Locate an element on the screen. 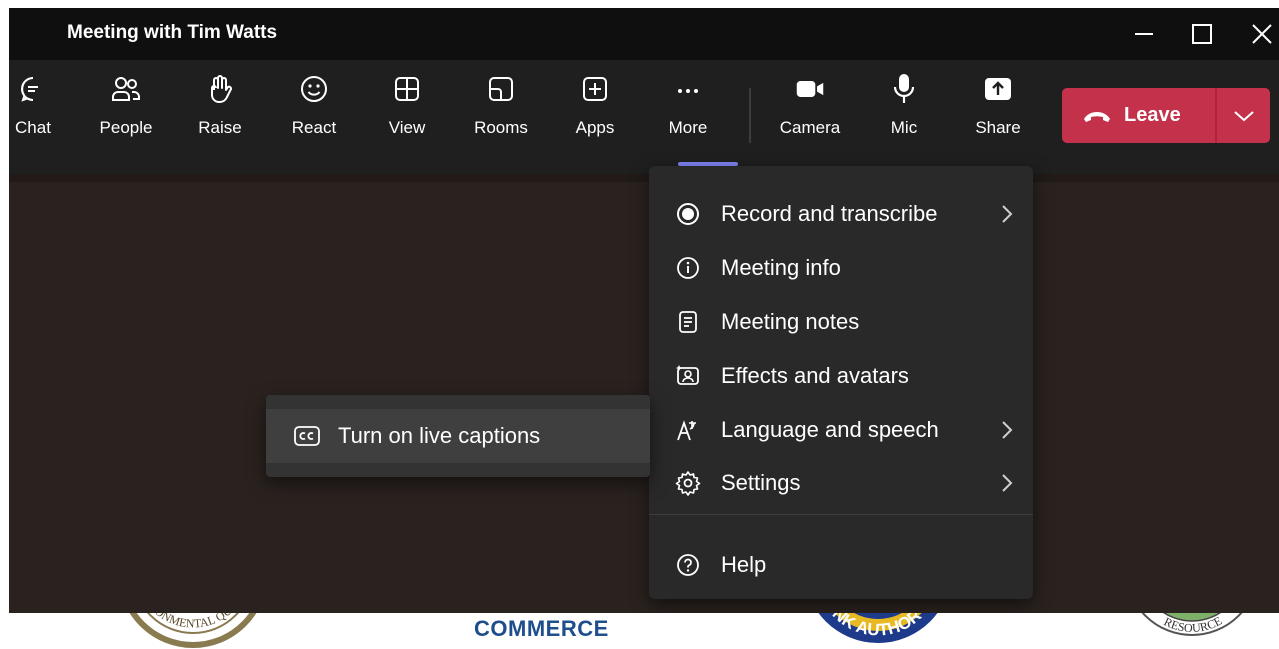 This screenshot has width=1279, height=649. title-bar: Meeting with Tim Watts is located at coordinates (644, 34).